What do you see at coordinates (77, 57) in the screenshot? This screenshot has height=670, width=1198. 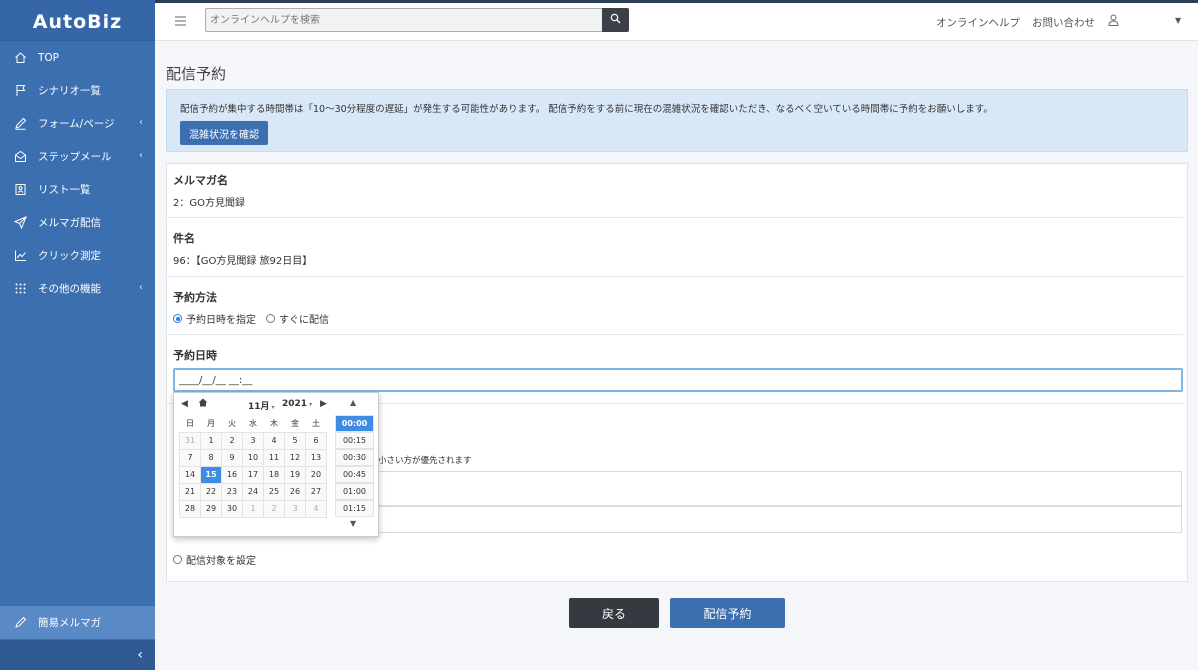 I see `sidebar-item-top: TOP` at bounding box center [77, 57].